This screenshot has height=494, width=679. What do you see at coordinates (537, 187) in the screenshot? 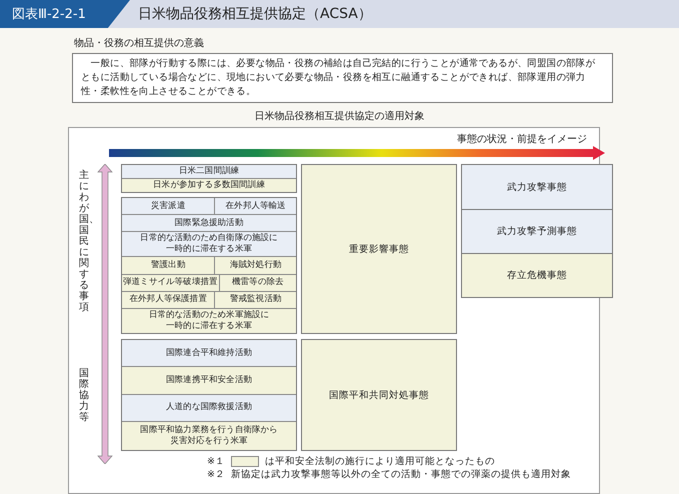
I see `table-cell: 武力攻撃事態` at bounding box center [537, 187].